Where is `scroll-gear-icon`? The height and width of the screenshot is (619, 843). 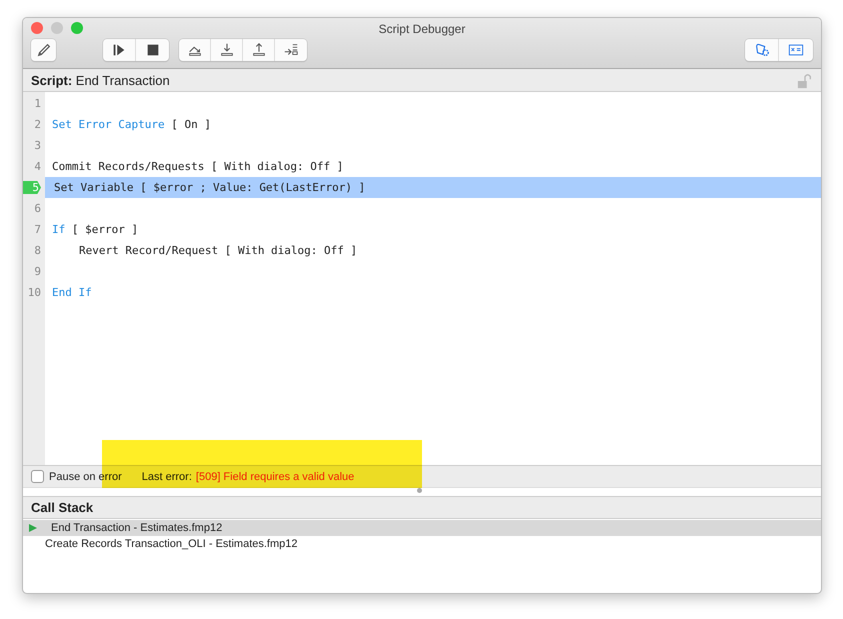
scroll-gear-icon is located at coordinates (762, 50).